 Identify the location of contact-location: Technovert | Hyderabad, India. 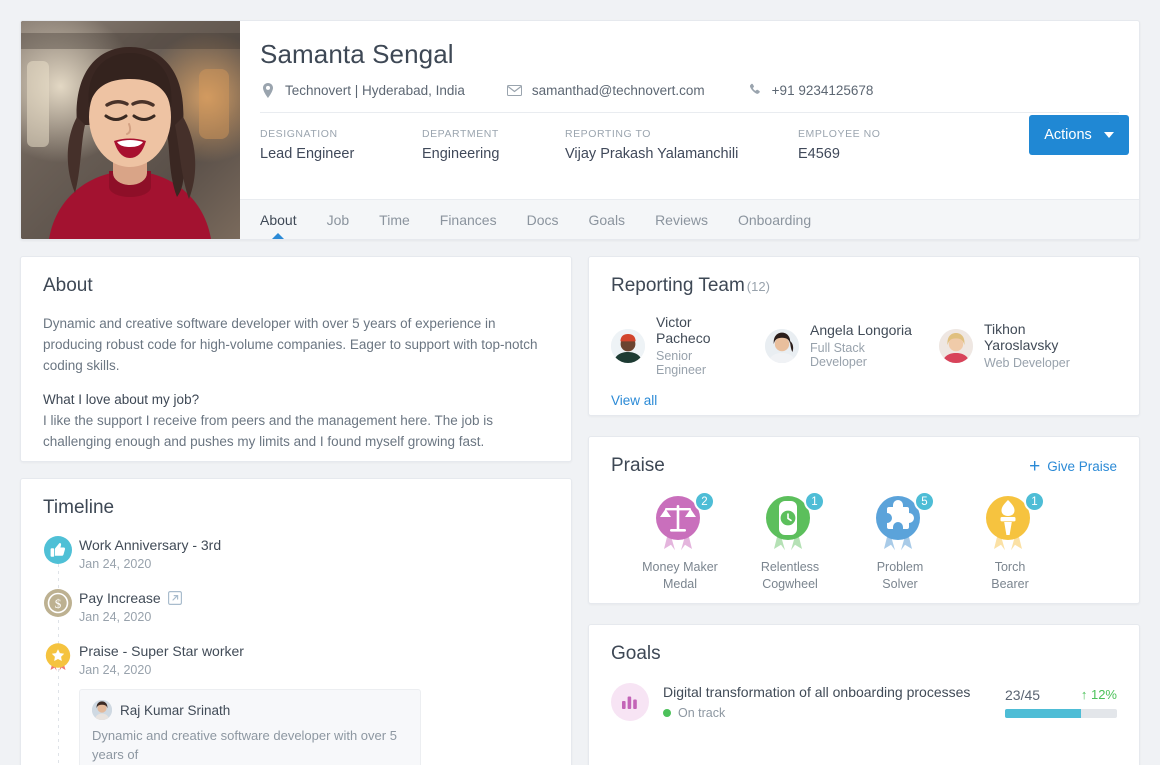
(362, 90).